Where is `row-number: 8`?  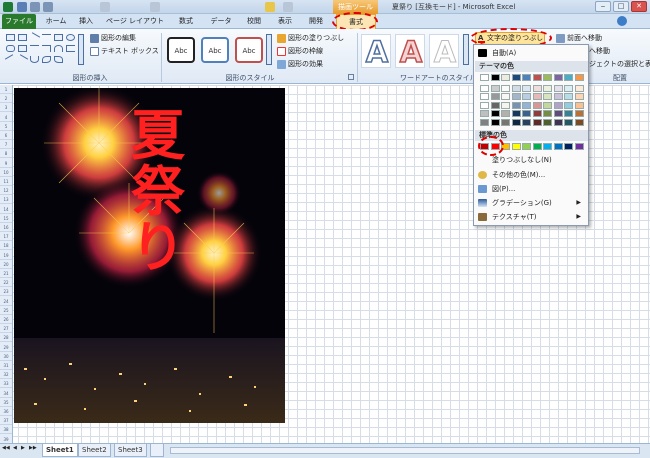
row-number: 8 is located at coordinates (6, 154).